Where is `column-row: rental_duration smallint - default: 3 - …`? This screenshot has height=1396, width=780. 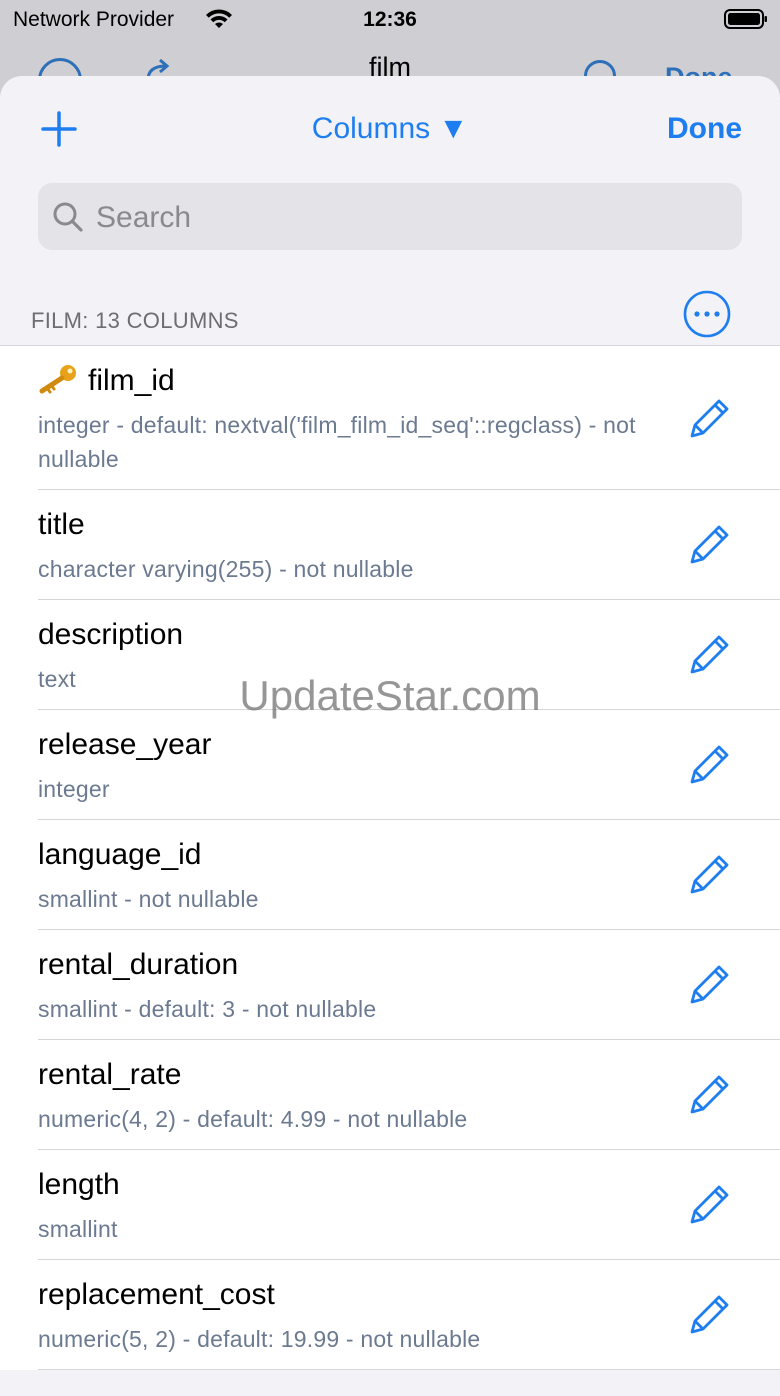
column-row: rental_duration smallint - default: 3 - … is located at coordinates (390, 985).